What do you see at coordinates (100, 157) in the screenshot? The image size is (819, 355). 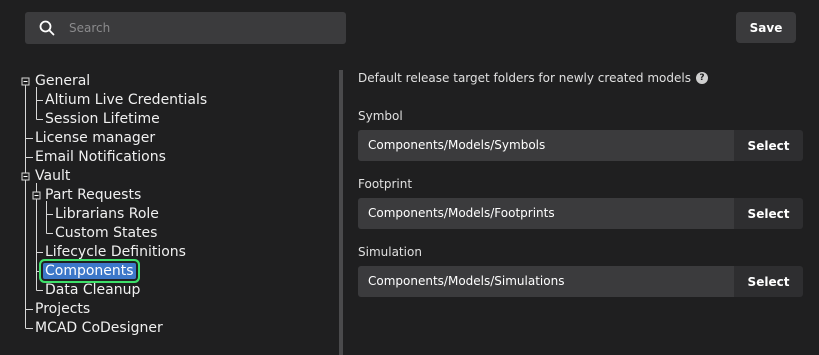 I see `tree-item-email-notifications: Email Notifications` at bounding box center [100, 157].